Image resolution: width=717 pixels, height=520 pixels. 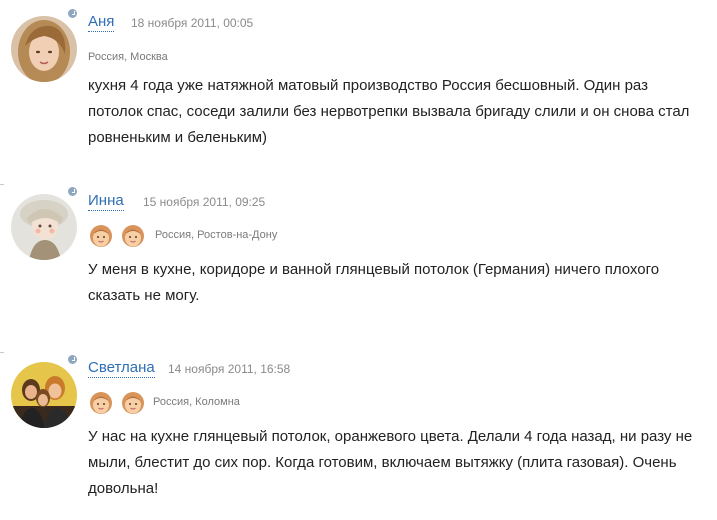 I want to click on author-location: Россия, Ростов-на-Дону, so click(x=216, y=235).